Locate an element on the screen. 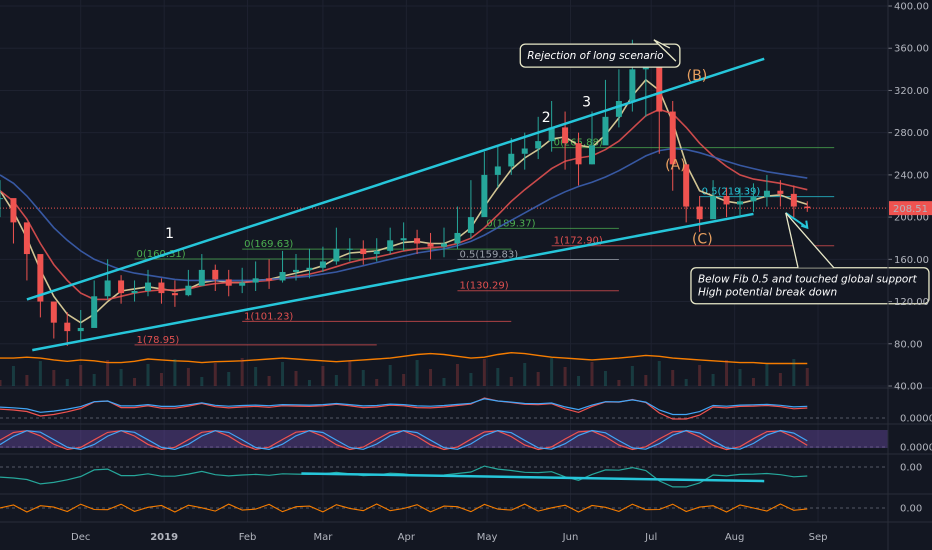  price-tick-label: 40.00 is located at coordinates (908, 387).